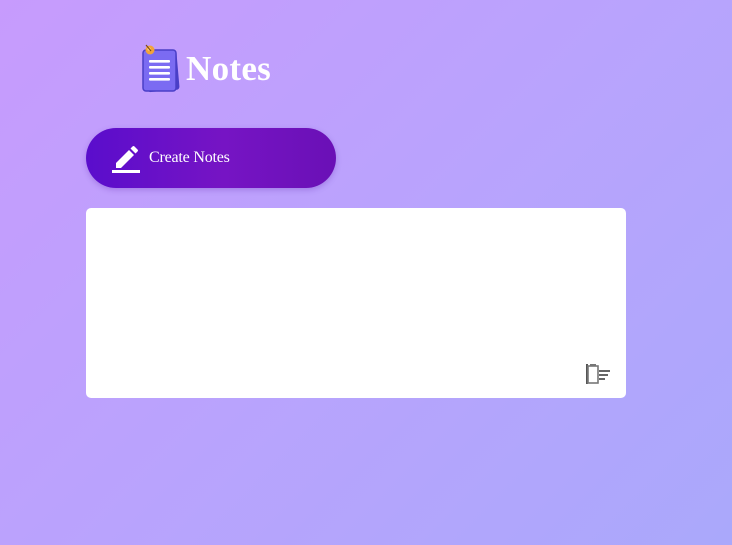  I want to click on app-header: Notes, so click(205, 68).